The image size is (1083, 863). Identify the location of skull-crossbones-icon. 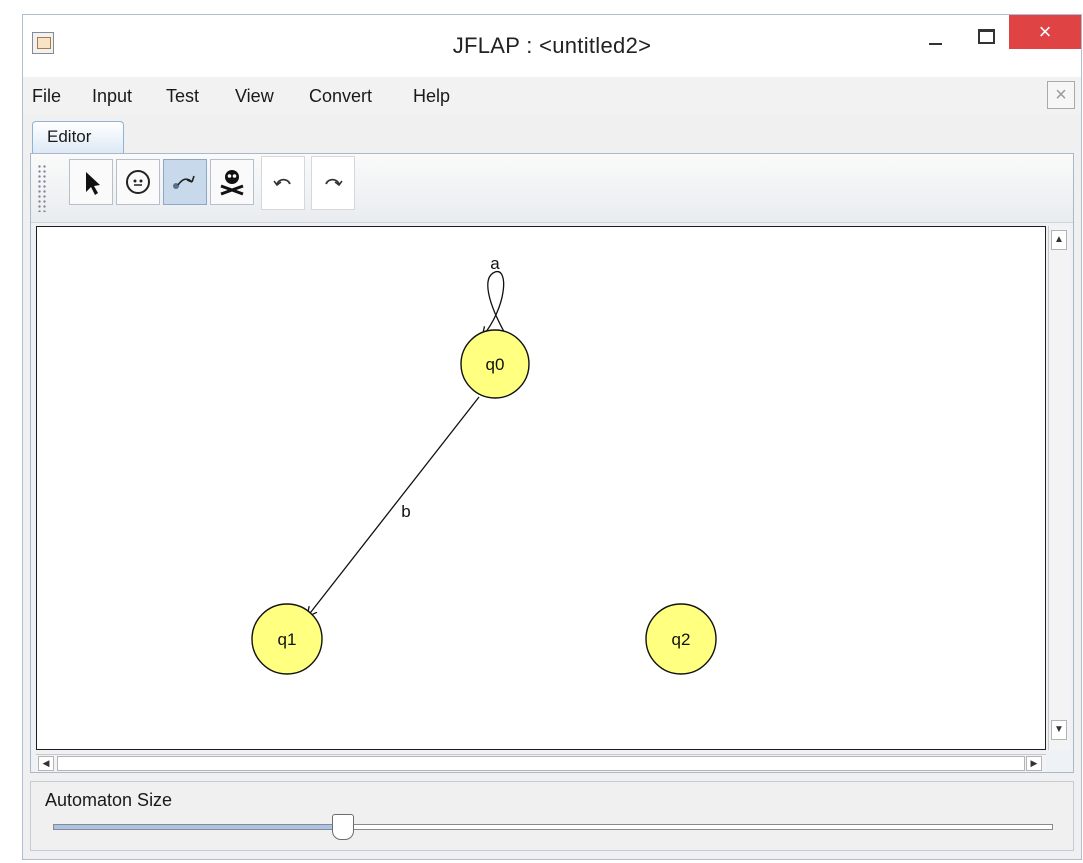
(232, 183).